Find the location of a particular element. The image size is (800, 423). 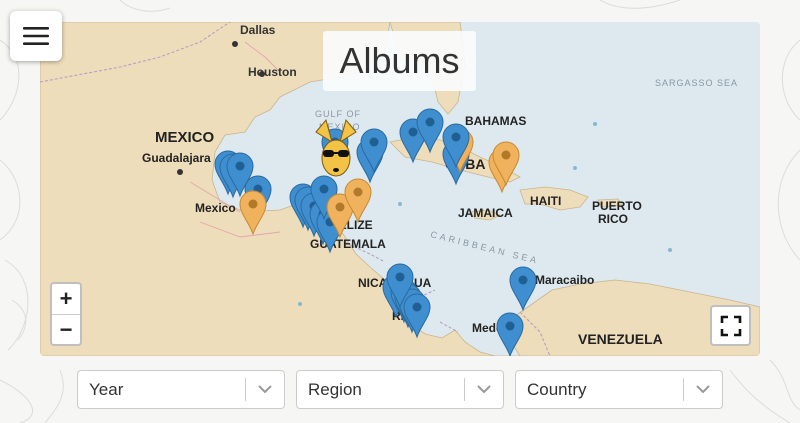

label-bahamas: BAHAMAS is located at coordinates (495, 121).